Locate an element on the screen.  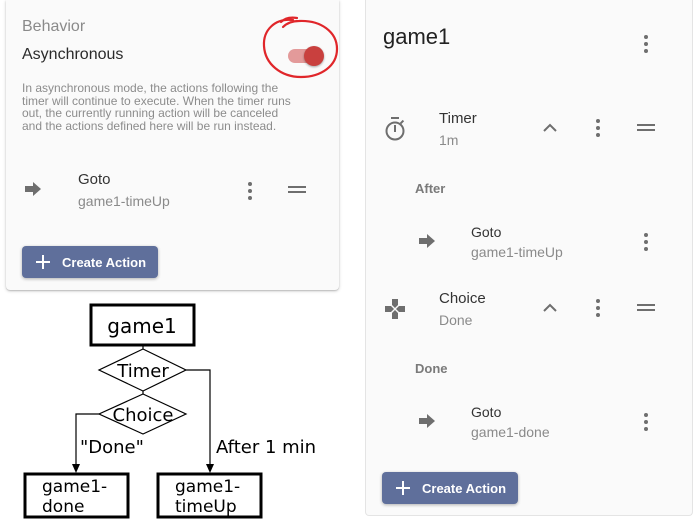
timer-title: Timer is located at coordinates (458, 118).